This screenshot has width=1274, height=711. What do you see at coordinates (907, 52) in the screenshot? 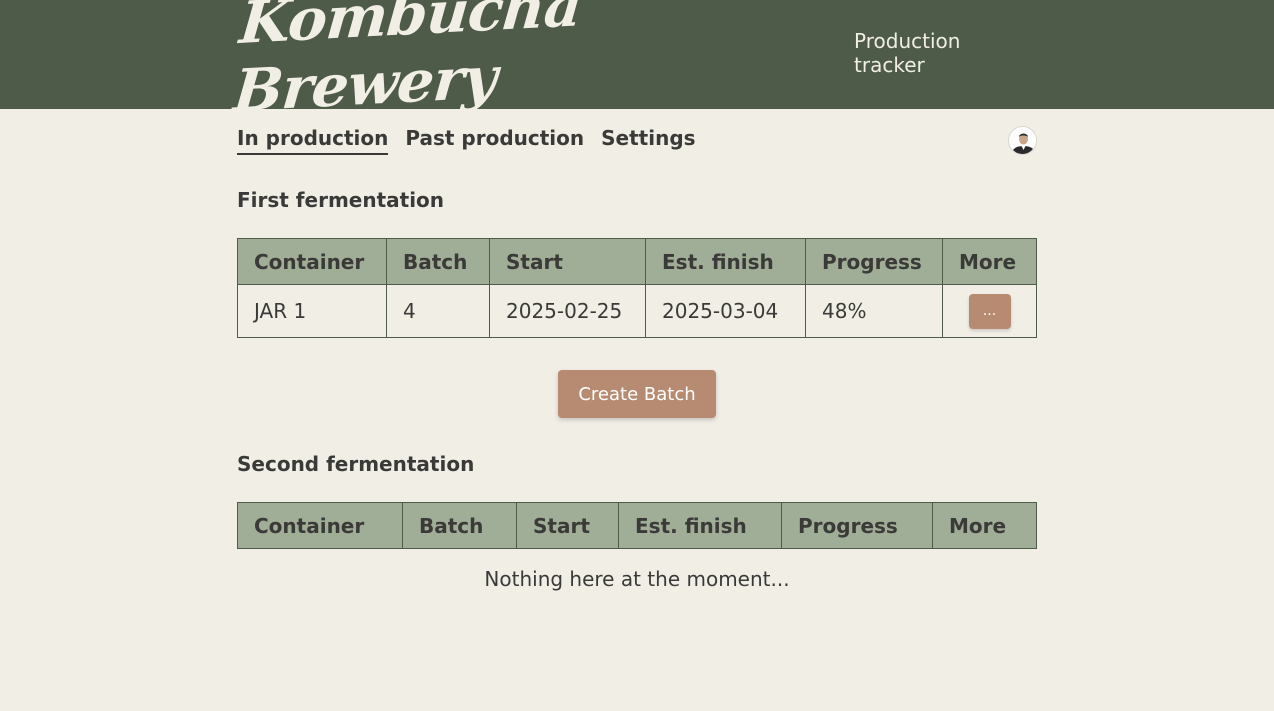
I see `header-subtitle: Production tracker` at bounding box center [907, 52].